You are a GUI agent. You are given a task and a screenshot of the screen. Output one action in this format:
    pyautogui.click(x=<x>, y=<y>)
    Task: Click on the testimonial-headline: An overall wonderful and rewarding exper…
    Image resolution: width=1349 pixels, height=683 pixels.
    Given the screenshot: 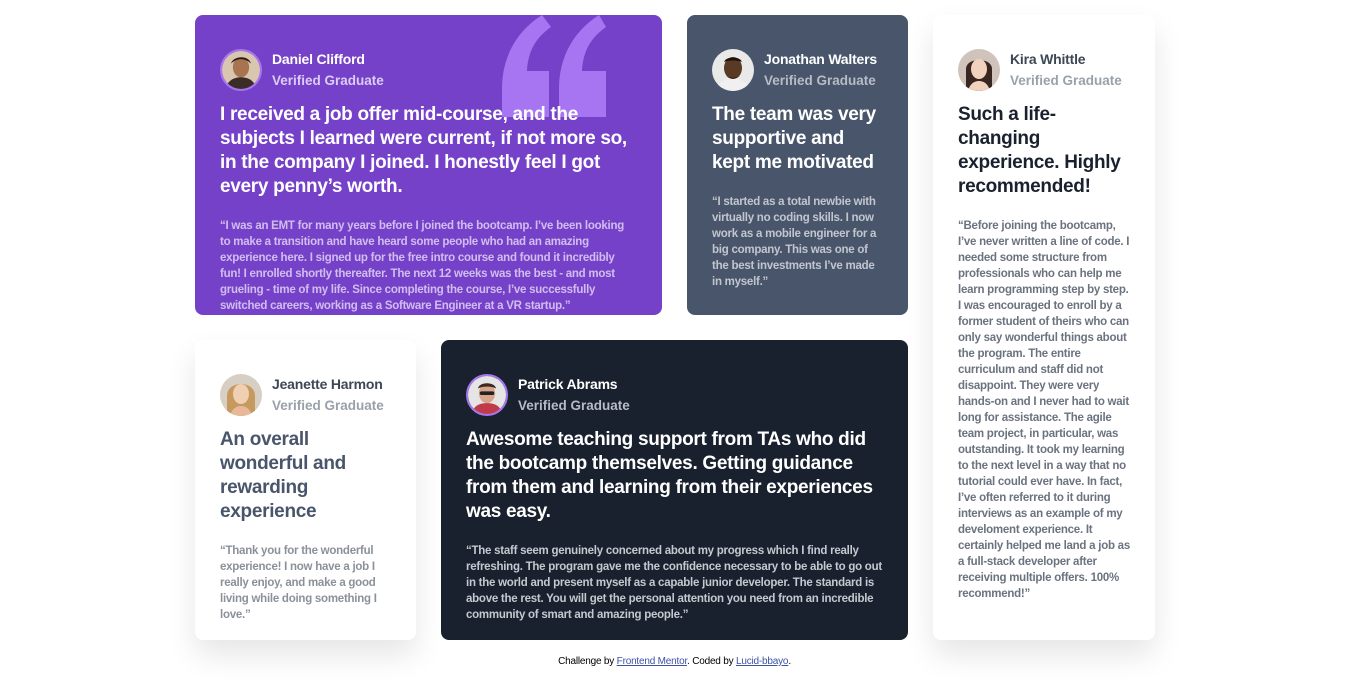 What is the action you would take?
    pyautogui.click(x=283, y=475)
    